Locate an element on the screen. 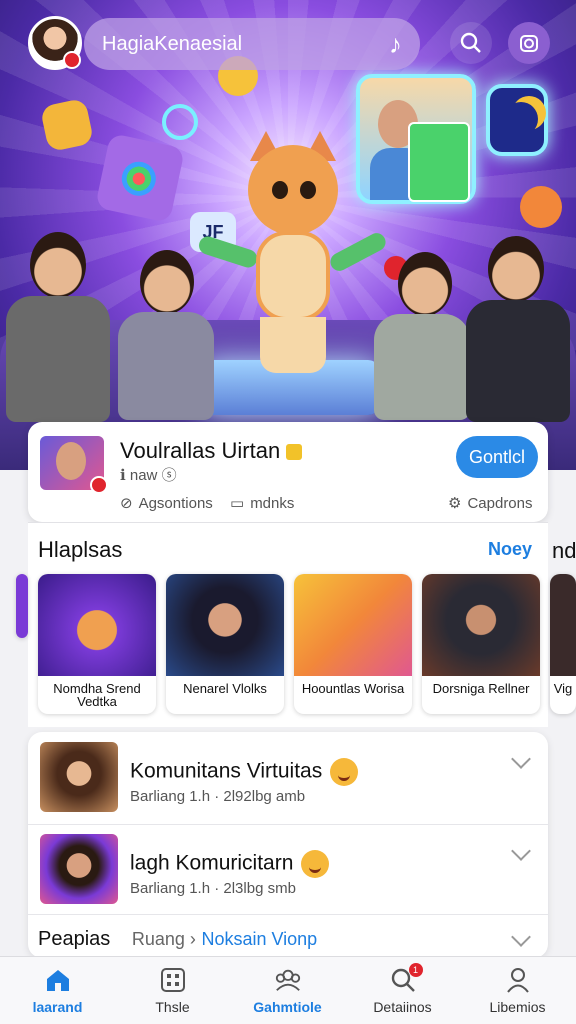  meta-item-2: ▭ mdnks is located at coordinates (262, 503).